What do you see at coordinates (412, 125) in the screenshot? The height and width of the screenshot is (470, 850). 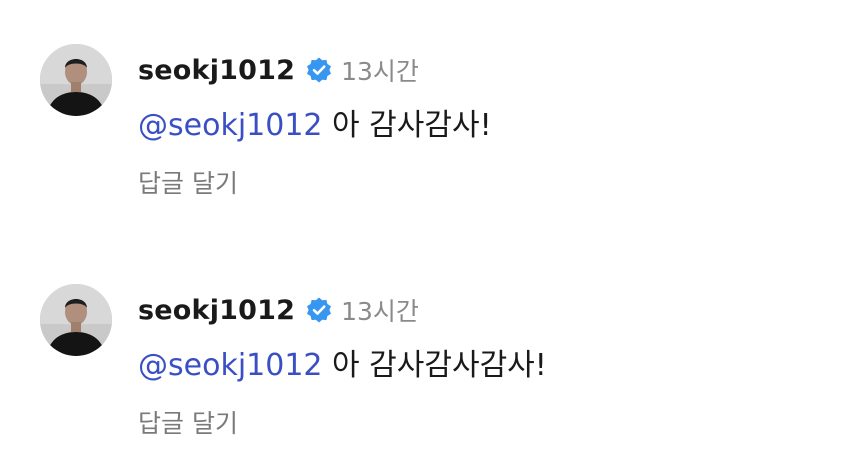 I see `comment-message: 아 감사감사!` at bounding box center [412, 125].